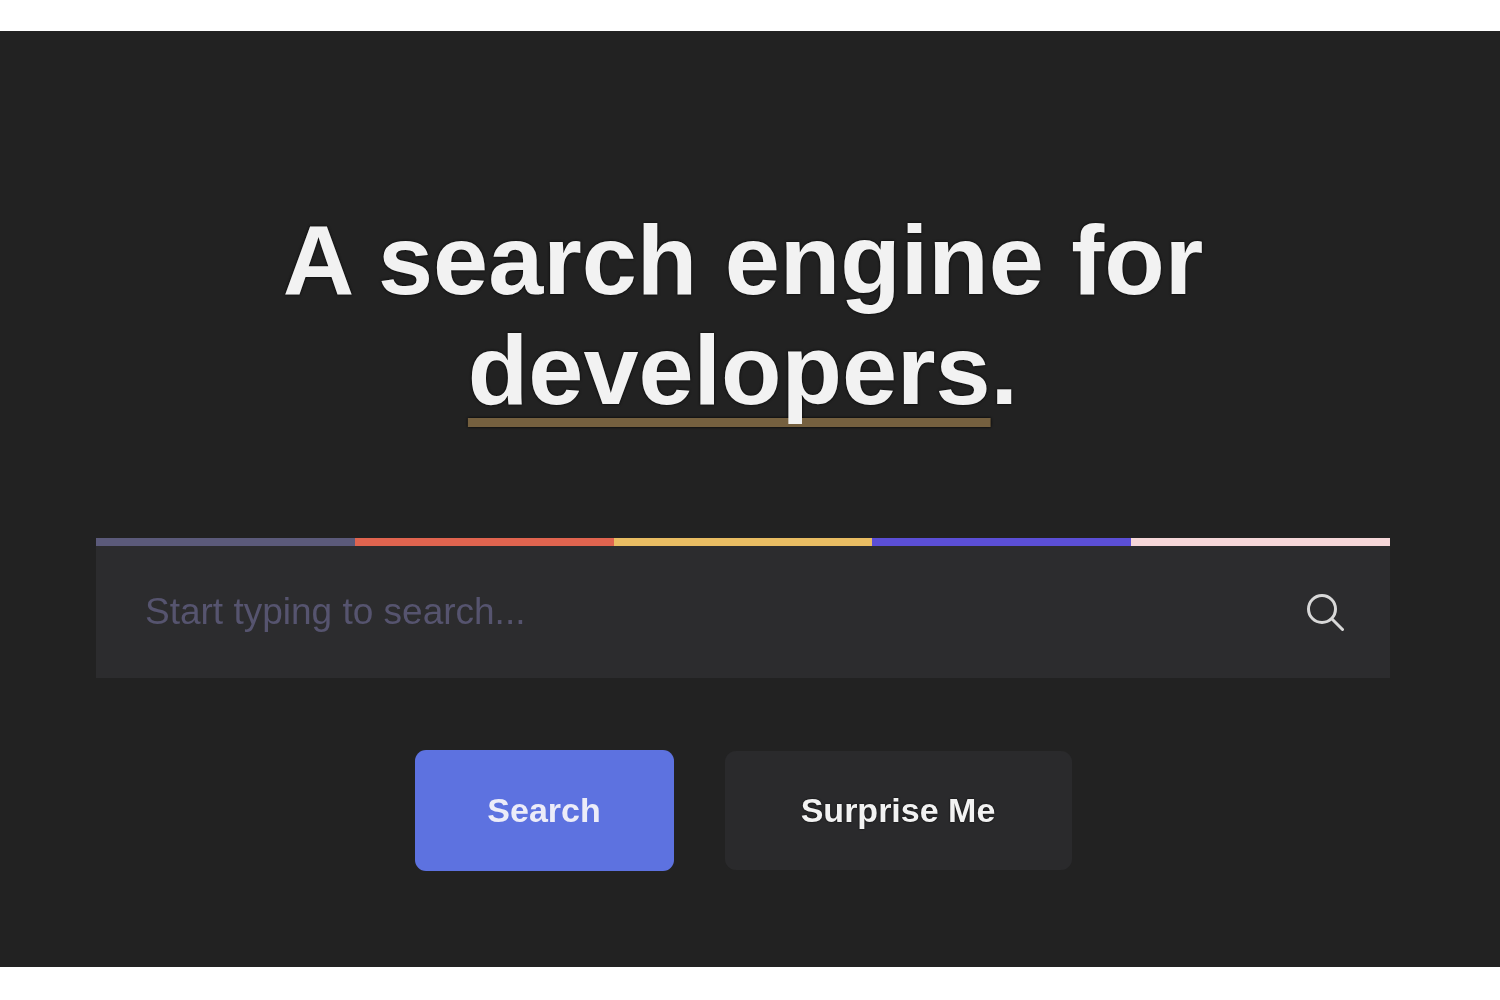  Describe the element at coordinates (743, 315) in the screenshot. I see `headline: A search engine for developers.` at that location.